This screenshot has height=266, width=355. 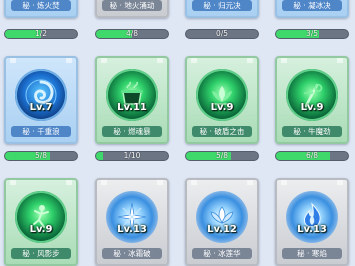 I want to click on skill-name: 秘 · 风影步, so click(x=41, y=253).